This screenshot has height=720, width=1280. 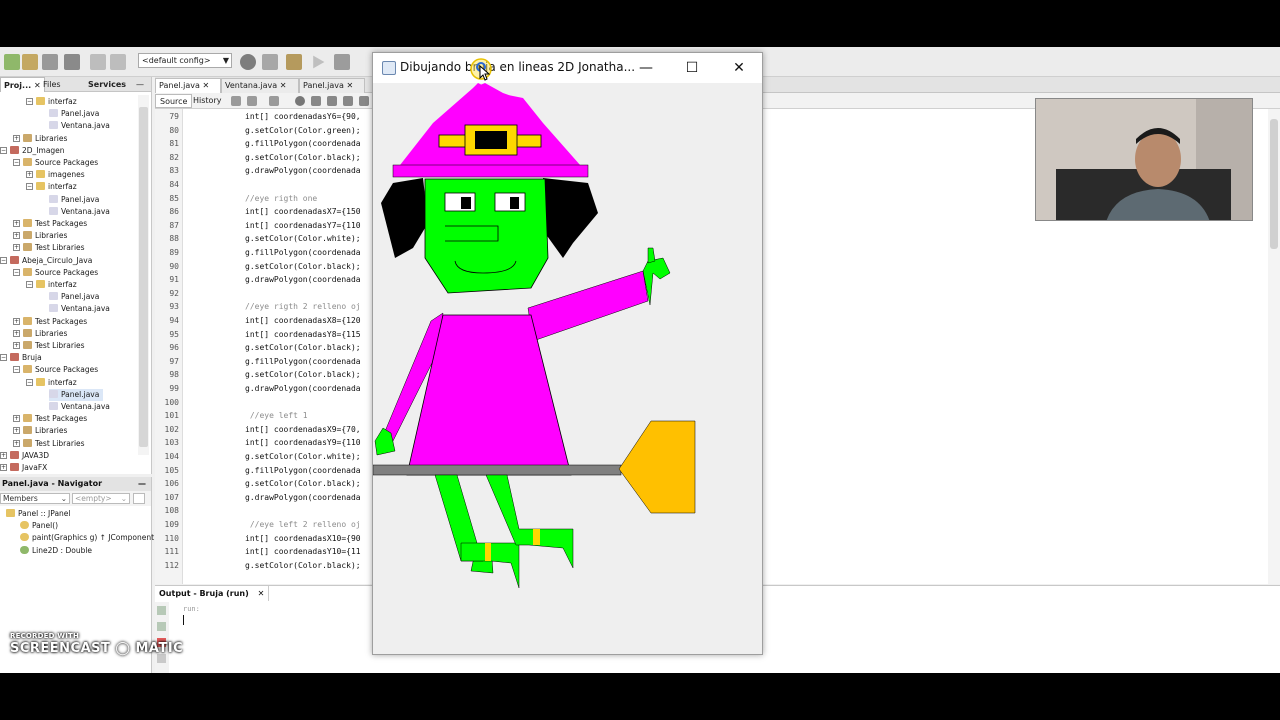 What do you see at coordinates (26, 358) in the screenshot?
I see `tree-item: Bruja` at bounding box center [26, 358].